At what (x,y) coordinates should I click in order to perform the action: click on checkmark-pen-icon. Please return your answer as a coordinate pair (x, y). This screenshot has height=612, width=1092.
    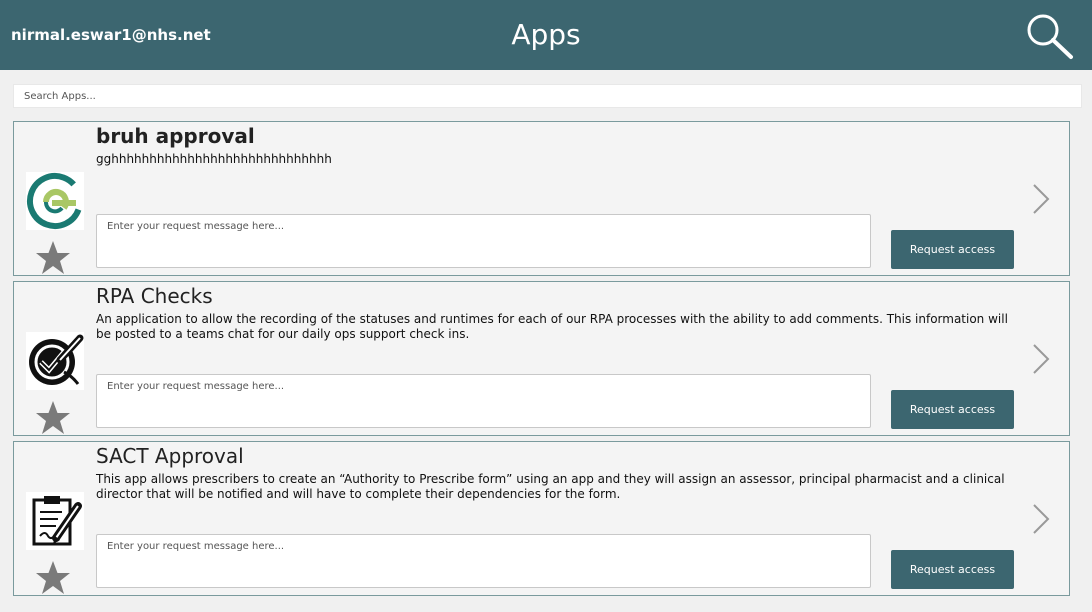
    Looking at the image, I should click on (55, 361).